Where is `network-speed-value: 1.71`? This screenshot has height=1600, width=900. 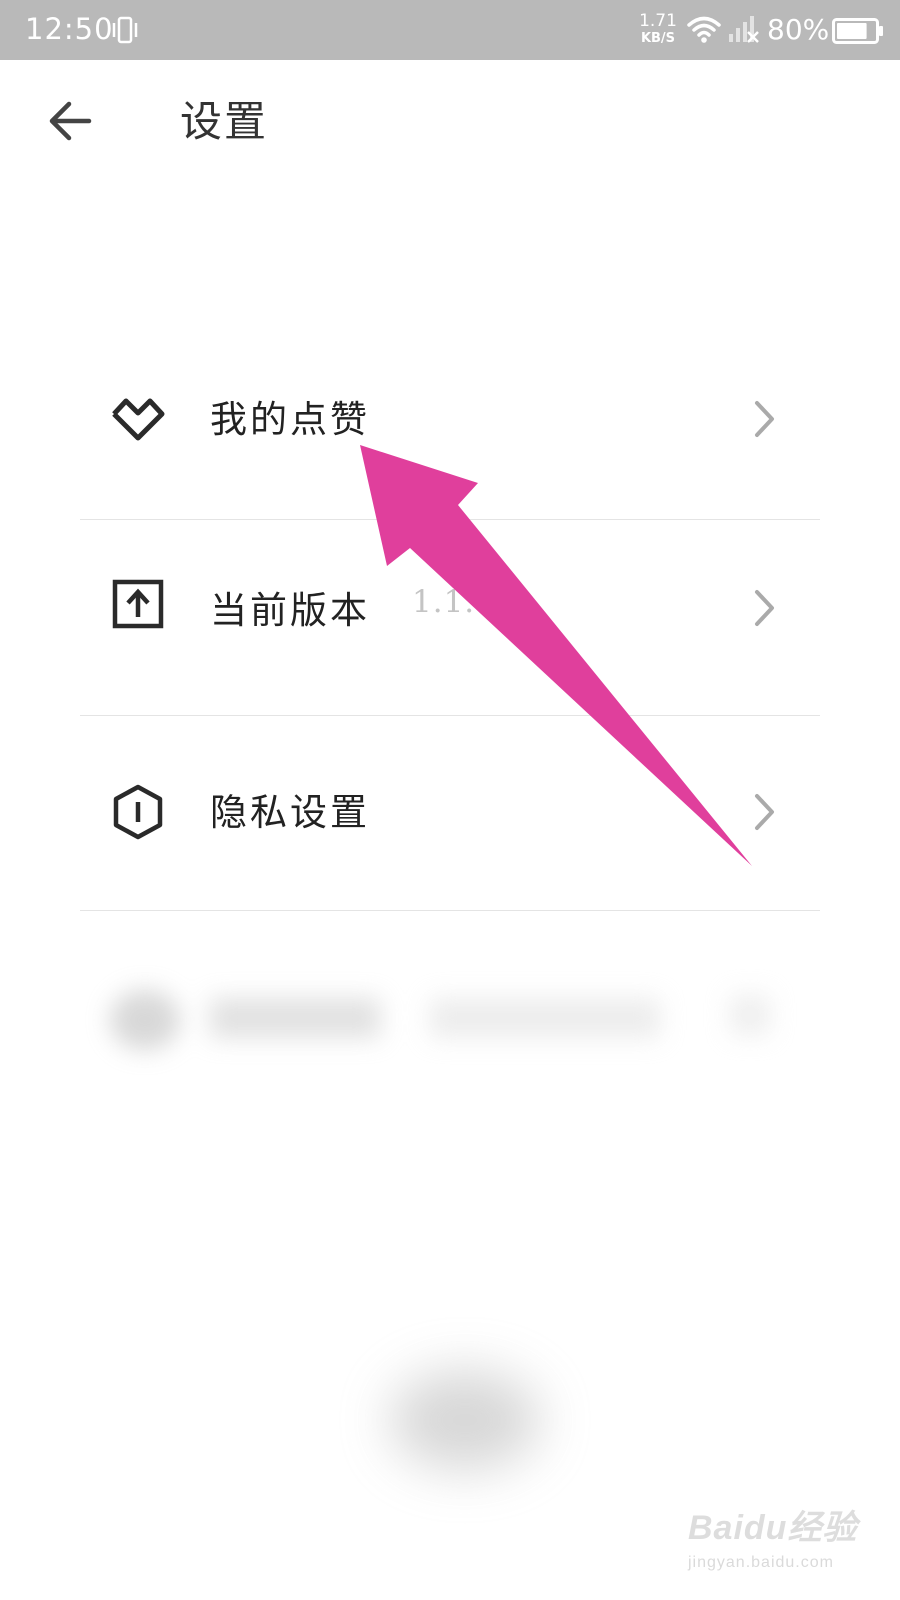
network-speed-value: 1.71 is located at coordinates (658, 21).